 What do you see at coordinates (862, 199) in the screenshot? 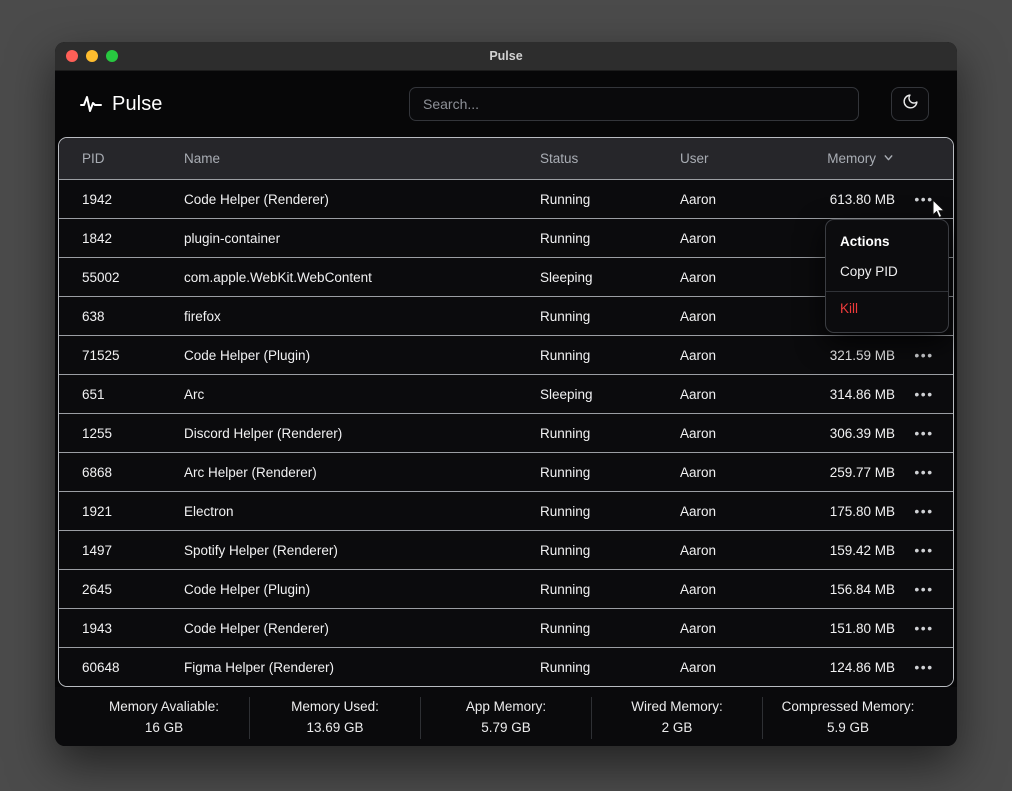
I see `cell-memory: 613.80 MB` at bounding box center [862, 199].